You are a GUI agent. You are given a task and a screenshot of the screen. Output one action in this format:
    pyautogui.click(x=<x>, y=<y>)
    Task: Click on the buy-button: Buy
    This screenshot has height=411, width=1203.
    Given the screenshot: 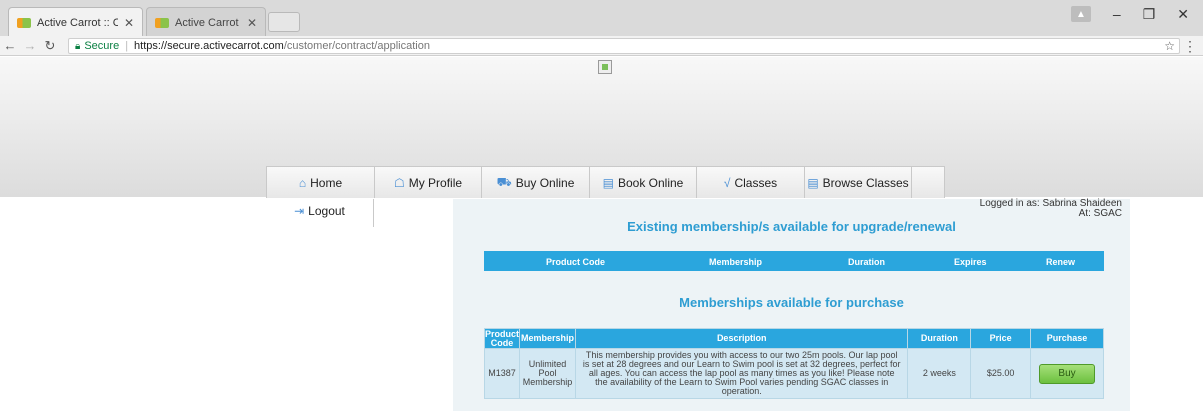 What is the action you would take?
    pyautogui.click(x=1067, y=373)
    